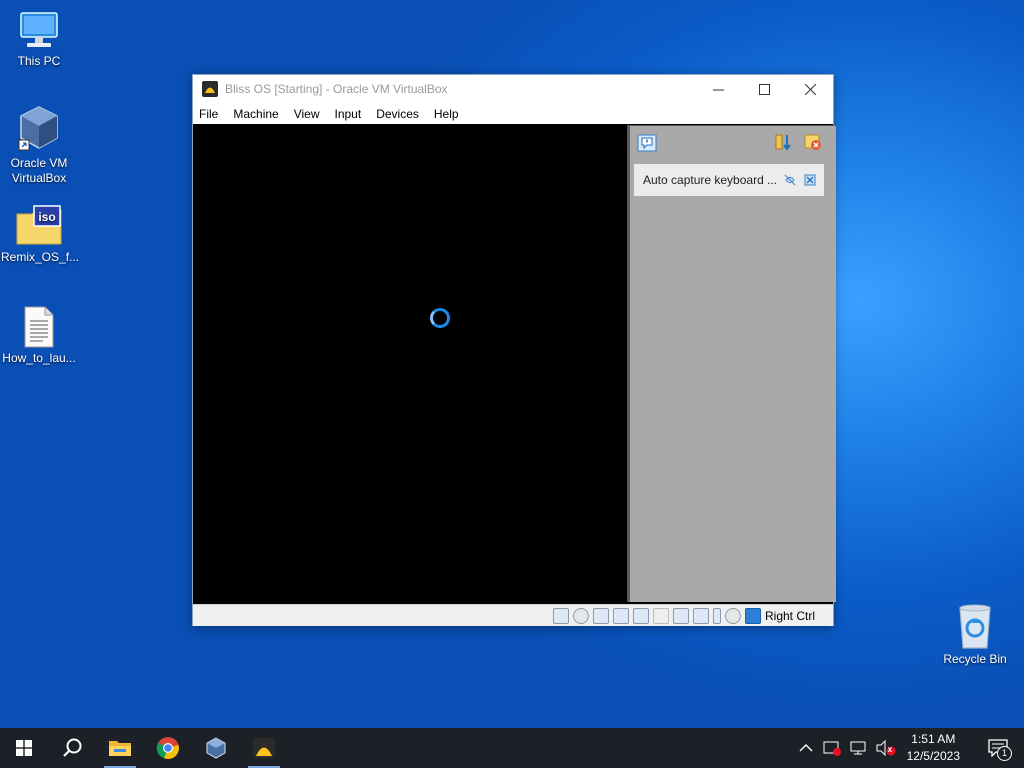  I want to click on menu-machine: Machine, so click(255, 114).